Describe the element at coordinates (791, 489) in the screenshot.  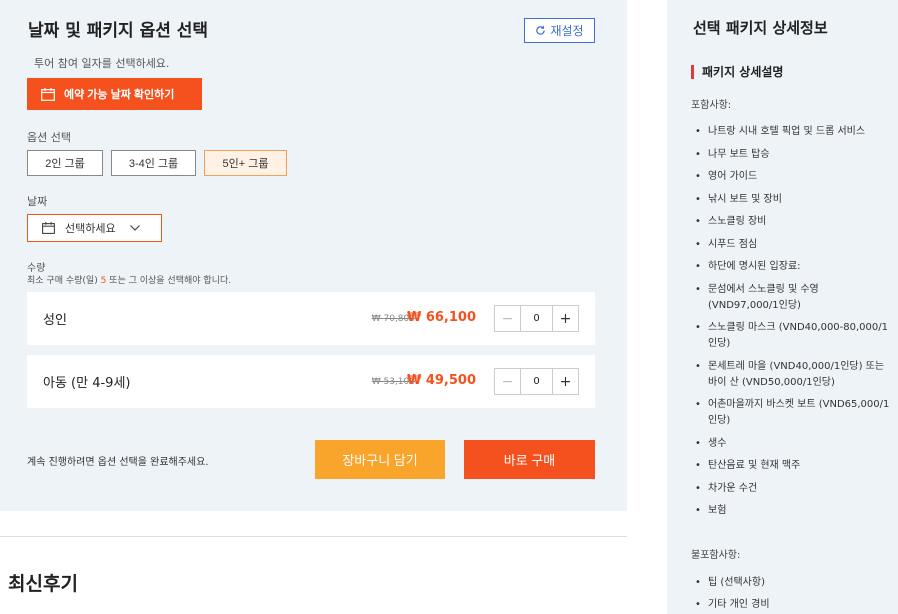
I see `list-item: 차가운 수건` at that location.